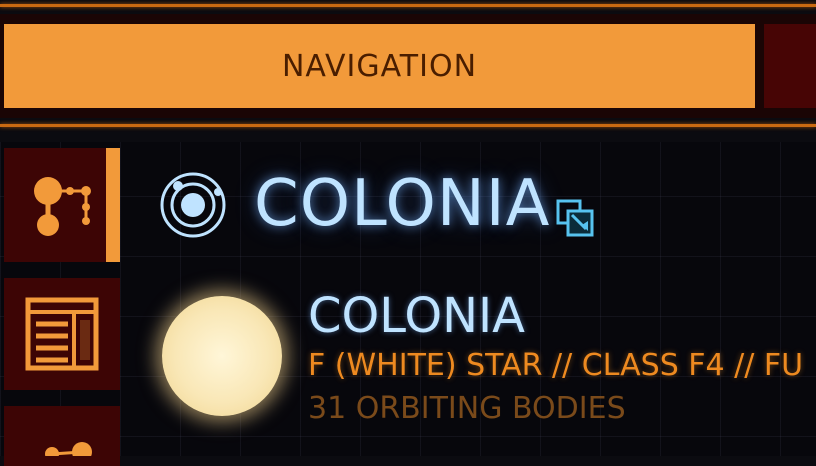 This screenshot has height=466, width=816. What do you see at coordinates (576, 219) in the screenshot?
I see `open-link-icon` at bounding box center [576, 219].